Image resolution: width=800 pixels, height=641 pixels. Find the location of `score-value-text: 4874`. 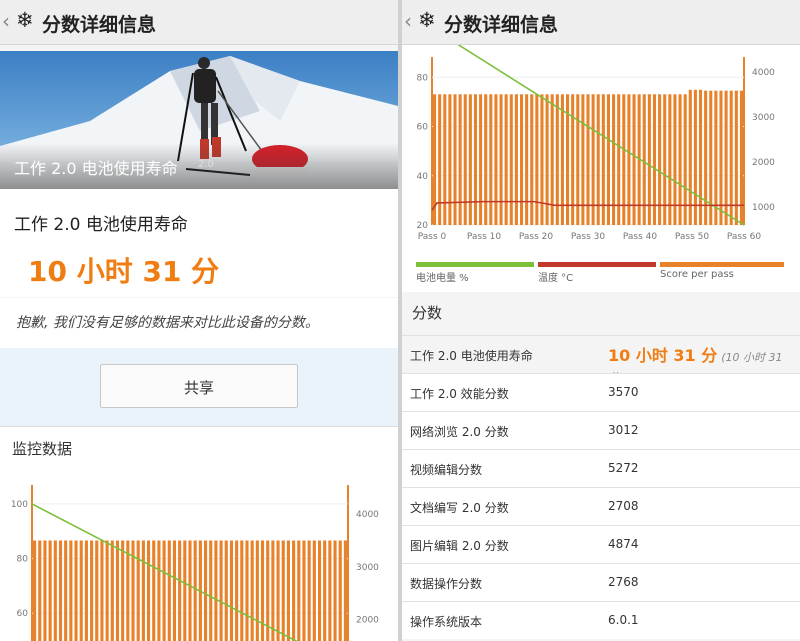

score-value-text: 4874 is located at coordinates (623, 544).